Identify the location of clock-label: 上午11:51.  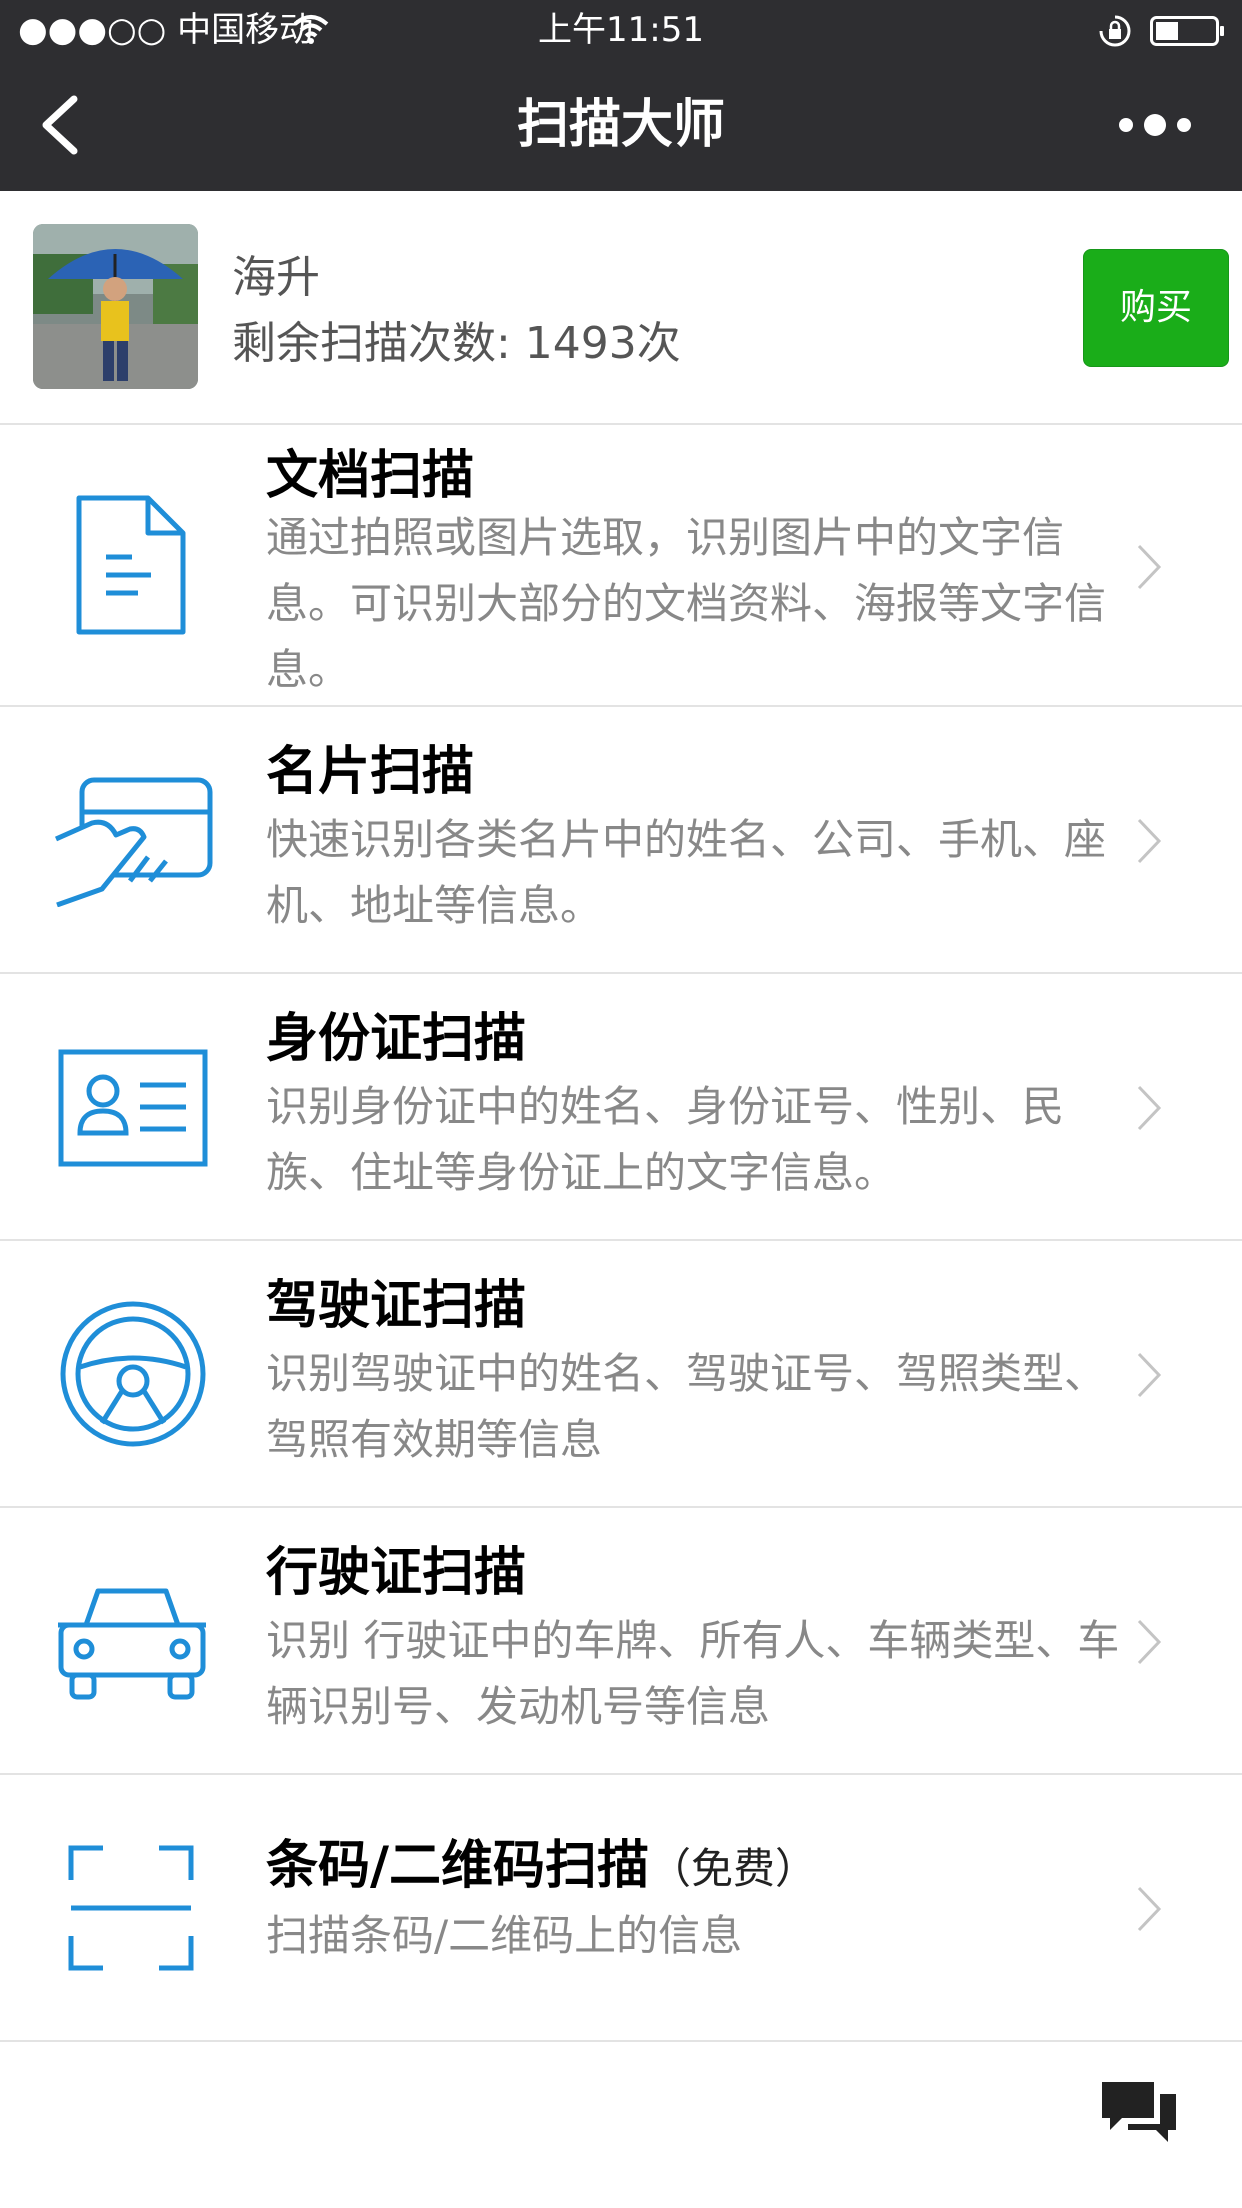
(621, 30).